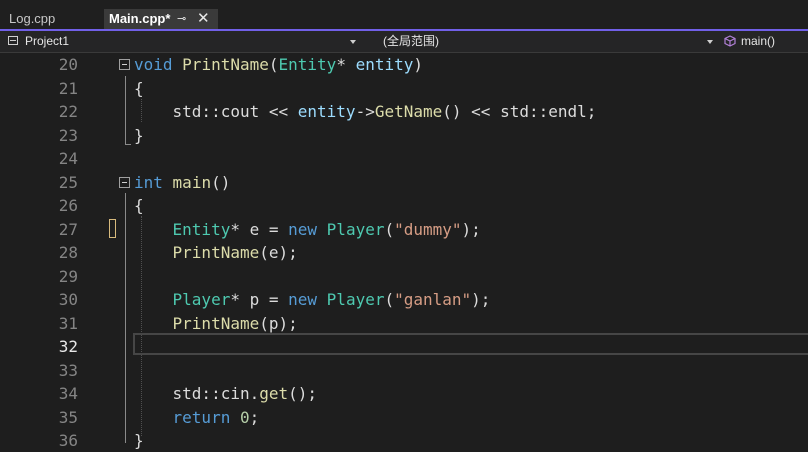 The height and width of the screenshot is (452, 808). I want to click on code-token: 0, so click(244, 417).